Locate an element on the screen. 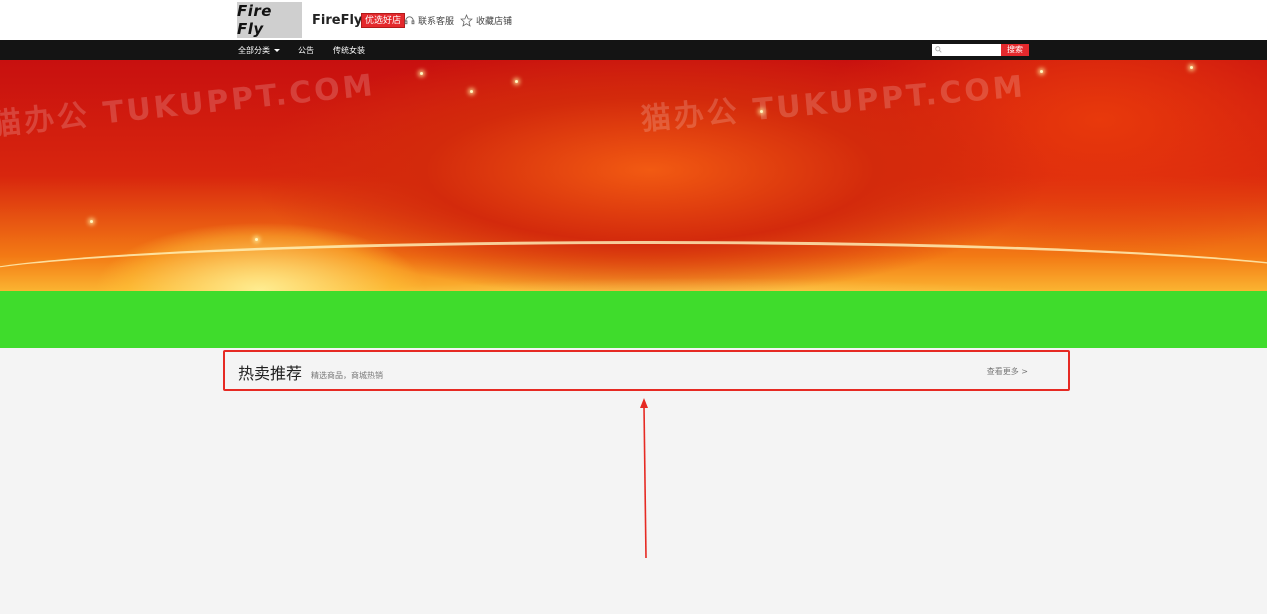  search-input is located at coordinates (966, 50).